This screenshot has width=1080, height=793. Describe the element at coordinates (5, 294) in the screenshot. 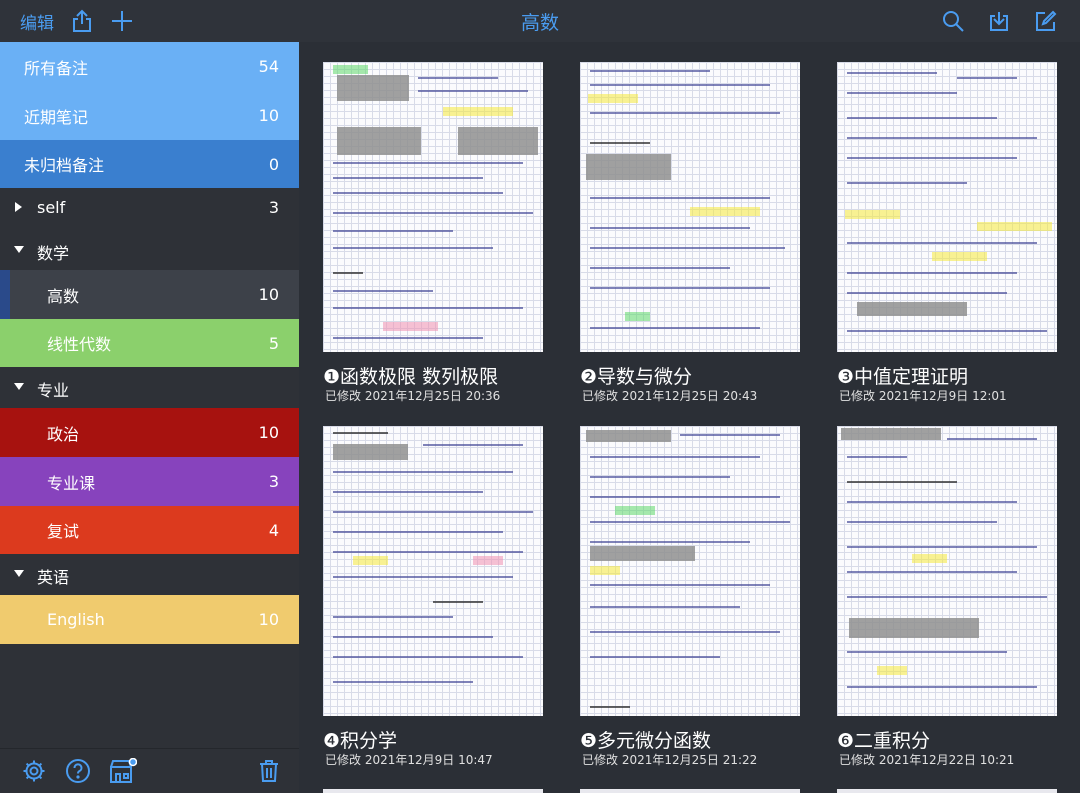

I see `selection-indicator` at that location.